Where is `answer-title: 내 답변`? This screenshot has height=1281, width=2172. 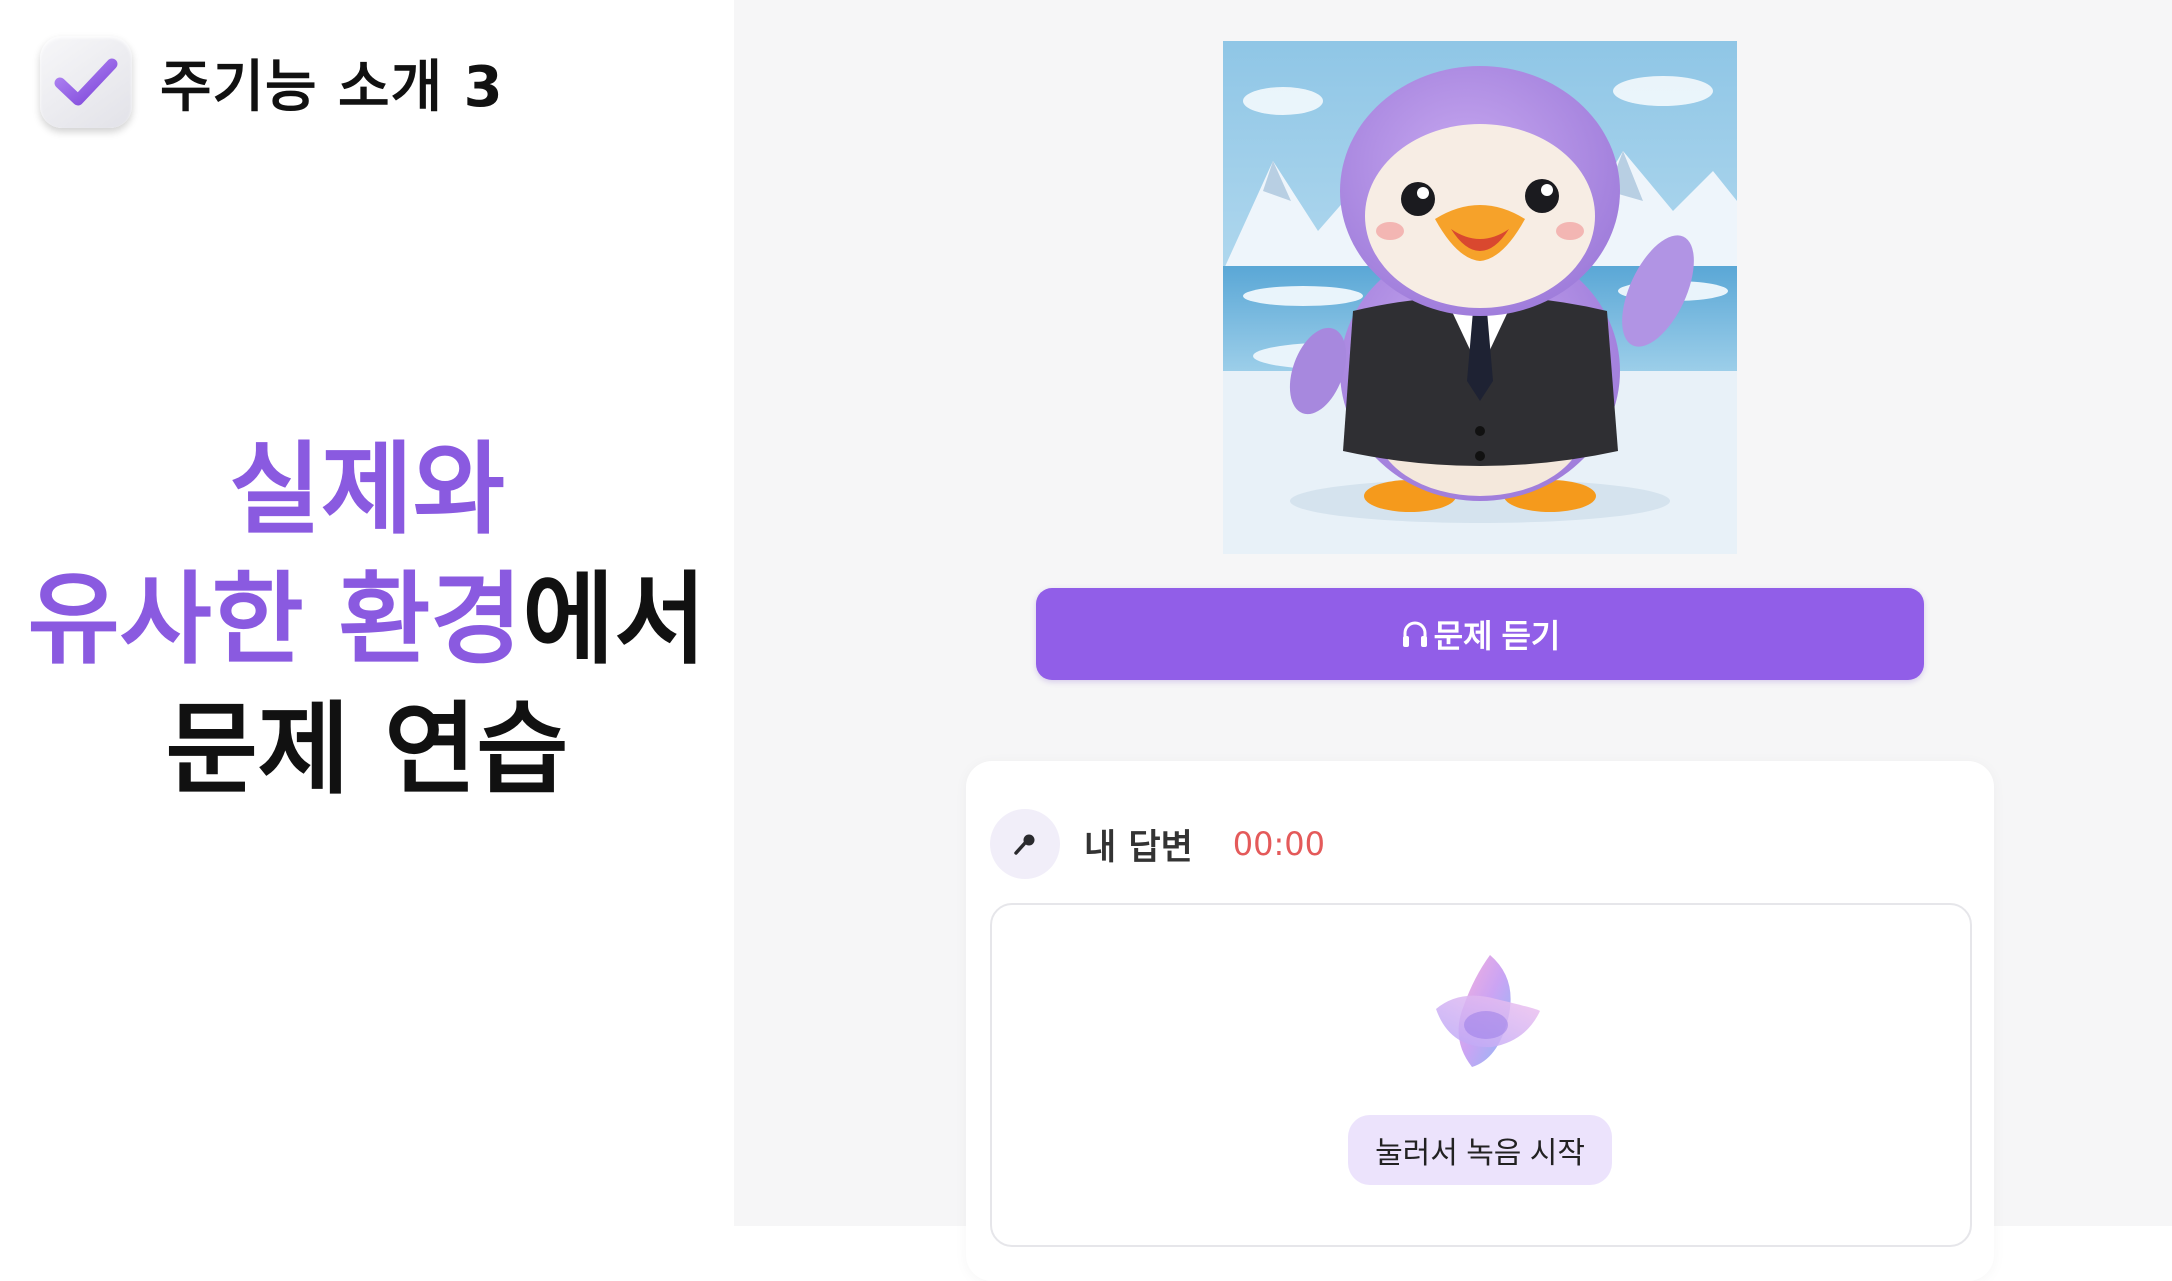
answer-title: 내 답변 is located at coordinates (1138, 847).